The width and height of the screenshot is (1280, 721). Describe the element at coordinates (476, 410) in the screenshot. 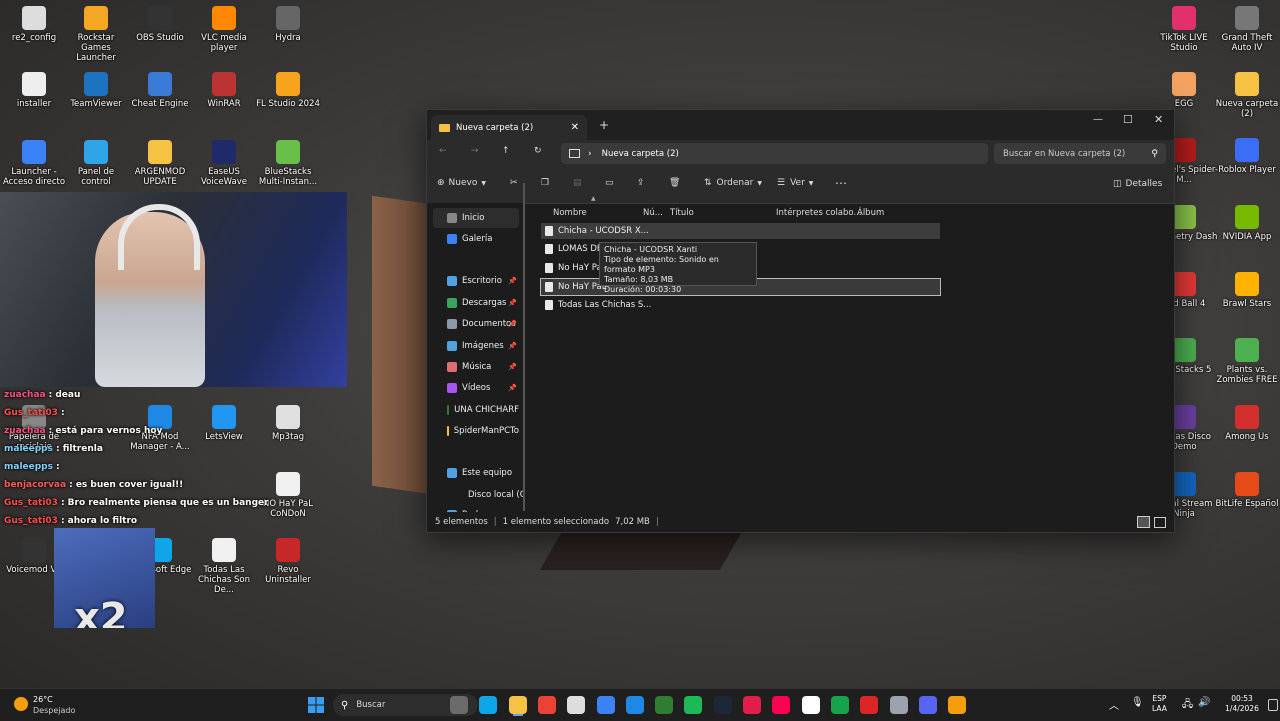

I see `nav-item: UNA CHICHARF` at that location.